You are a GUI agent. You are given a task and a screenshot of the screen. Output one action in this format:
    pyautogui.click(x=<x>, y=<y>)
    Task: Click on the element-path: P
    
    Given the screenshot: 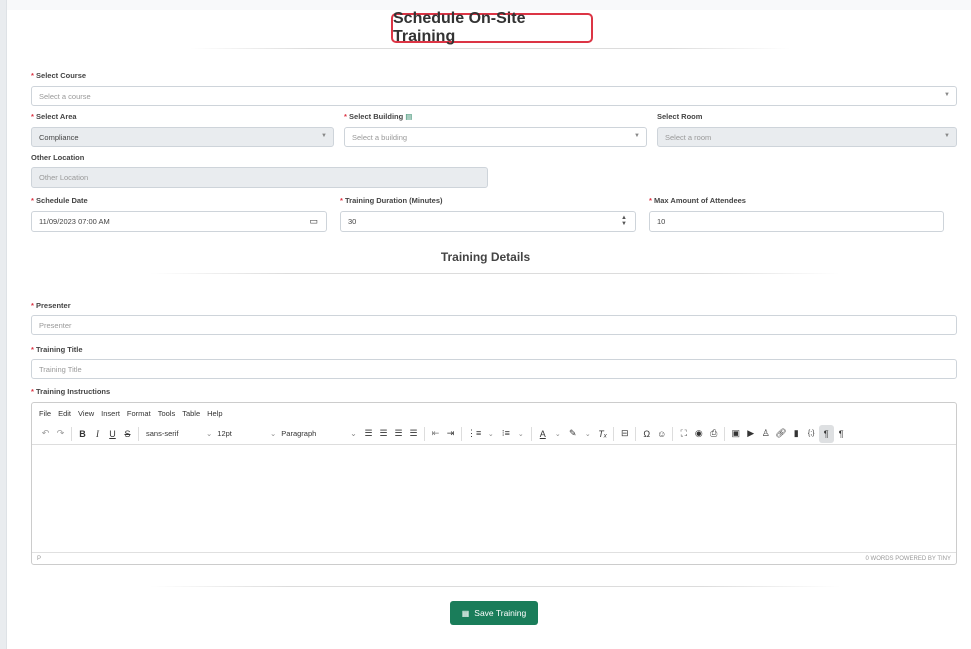 What is the action you would take?
    pyautogui.click(x=39, y=559)
    